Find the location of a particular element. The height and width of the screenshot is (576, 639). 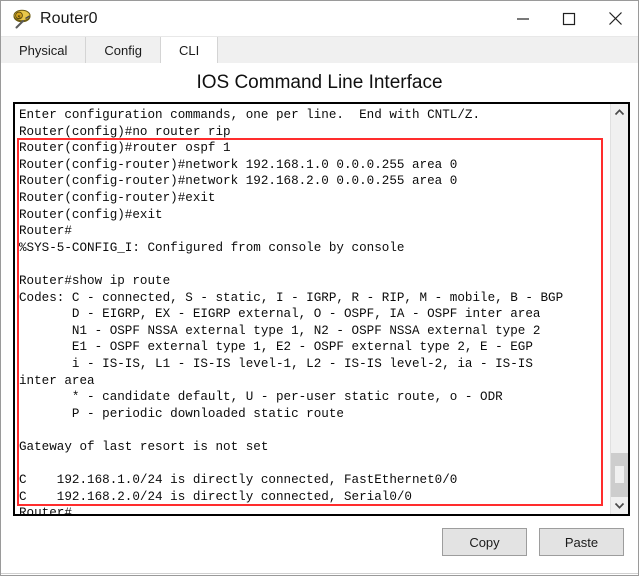

window-controls is located at coordinates (569, 18).